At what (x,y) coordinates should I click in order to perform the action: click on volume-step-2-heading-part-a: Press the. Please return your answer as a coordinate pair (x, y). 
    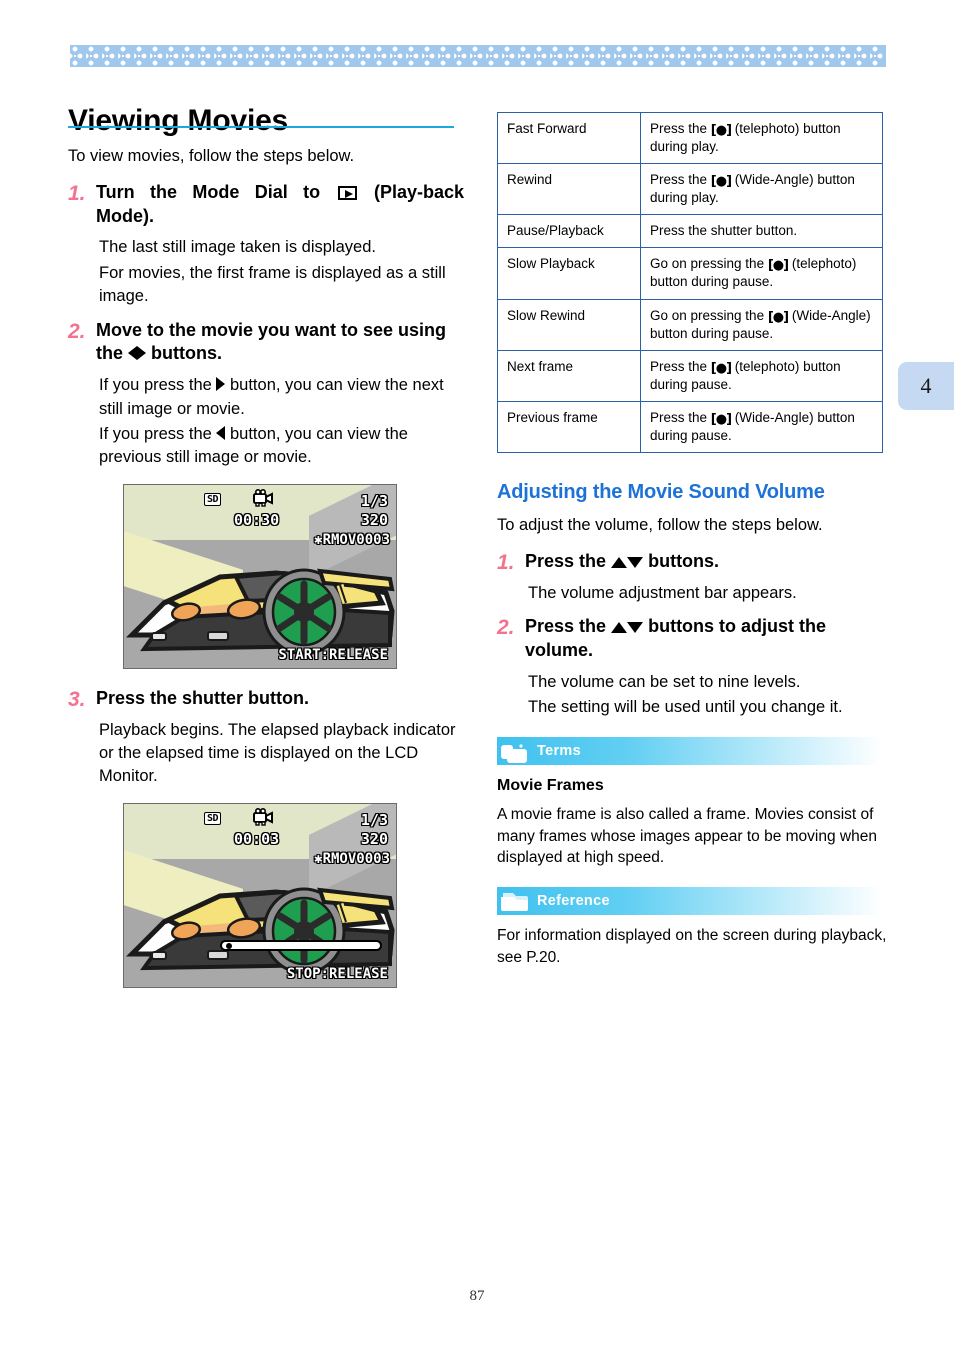
    Looking at the image, I should click on (566, 626).